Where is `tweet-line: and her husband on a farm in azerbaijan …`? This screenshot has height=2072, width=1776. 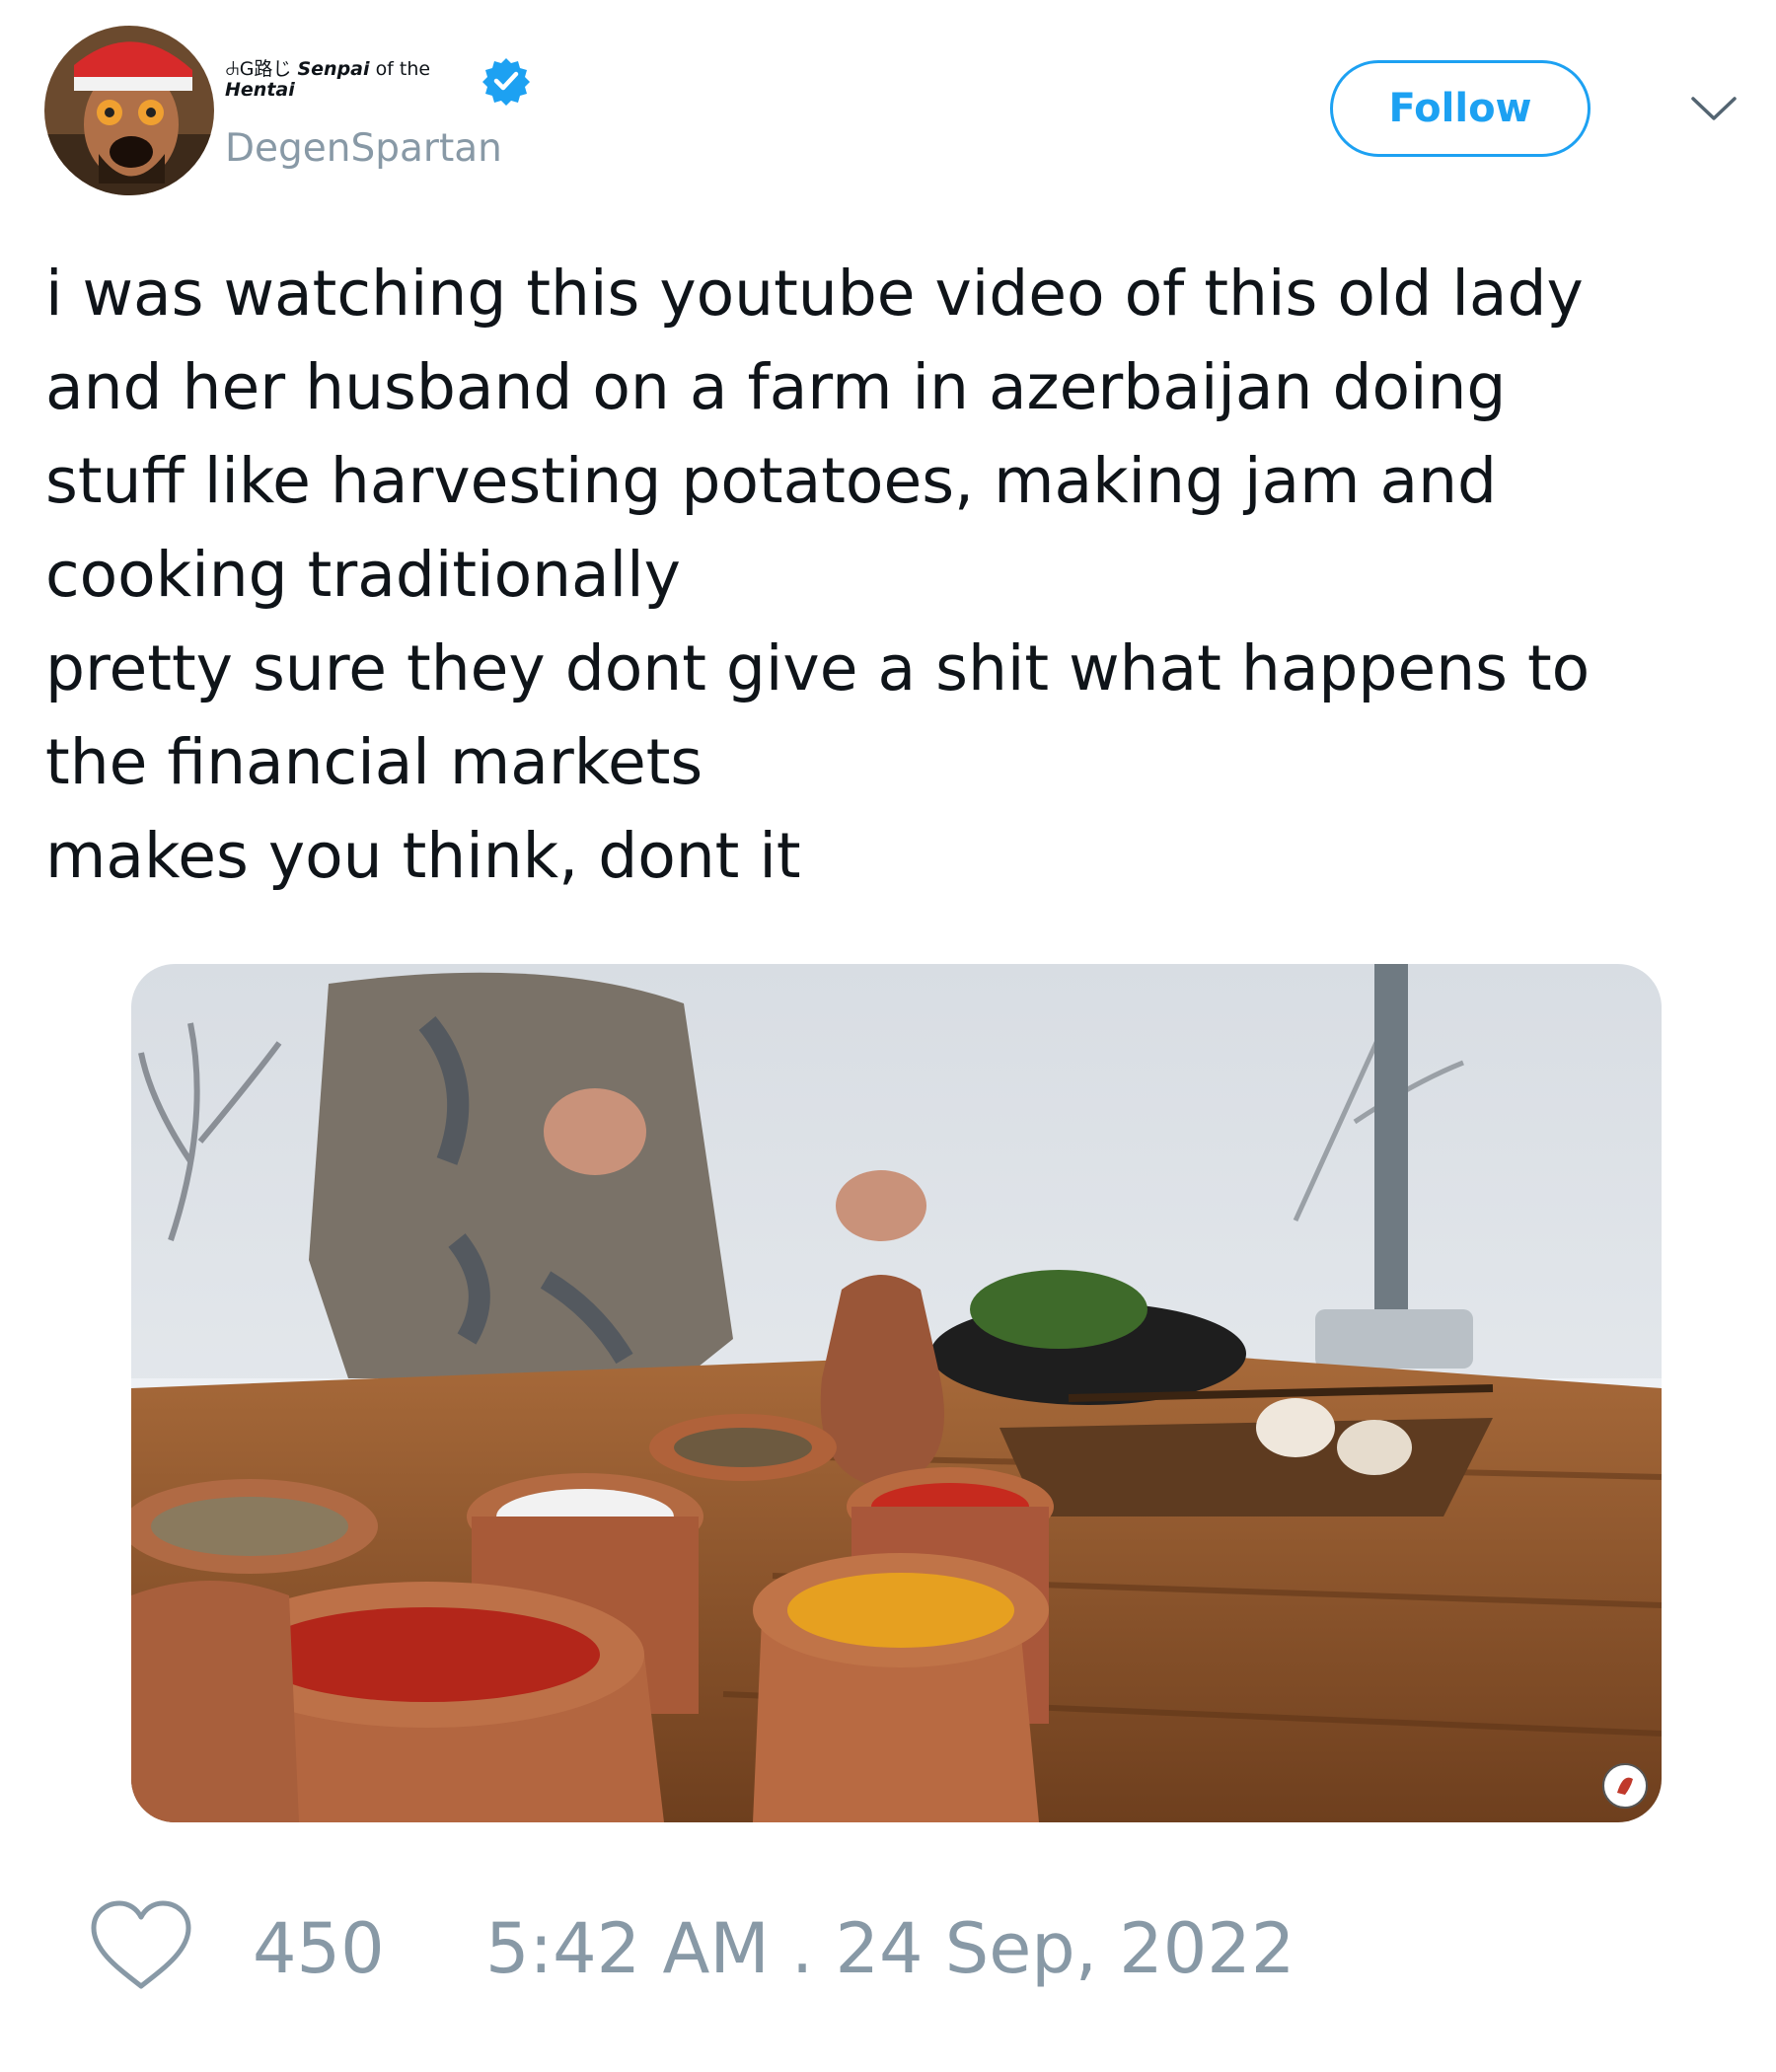 tweet-line: and her husband on a farm in azerbaijan … is located at coordinates (776, 387).